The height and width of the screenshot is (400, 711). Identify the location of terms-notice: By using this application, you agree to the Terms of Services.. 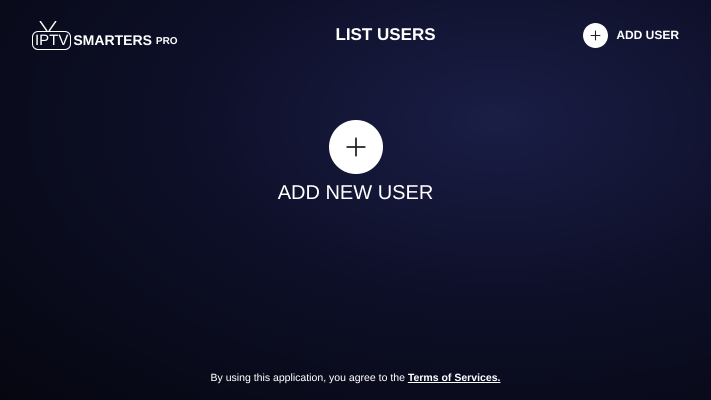
(356, 378).